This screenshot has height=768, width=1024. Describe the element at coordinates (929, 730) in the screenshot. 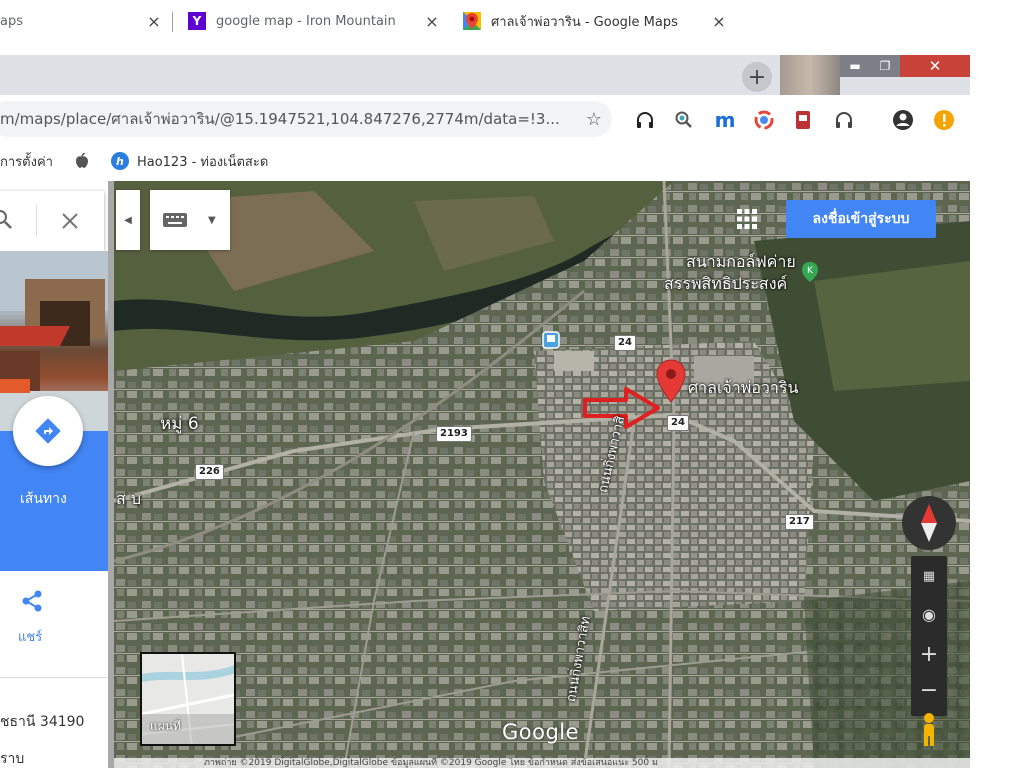

I see `pegman-icon` at that location.